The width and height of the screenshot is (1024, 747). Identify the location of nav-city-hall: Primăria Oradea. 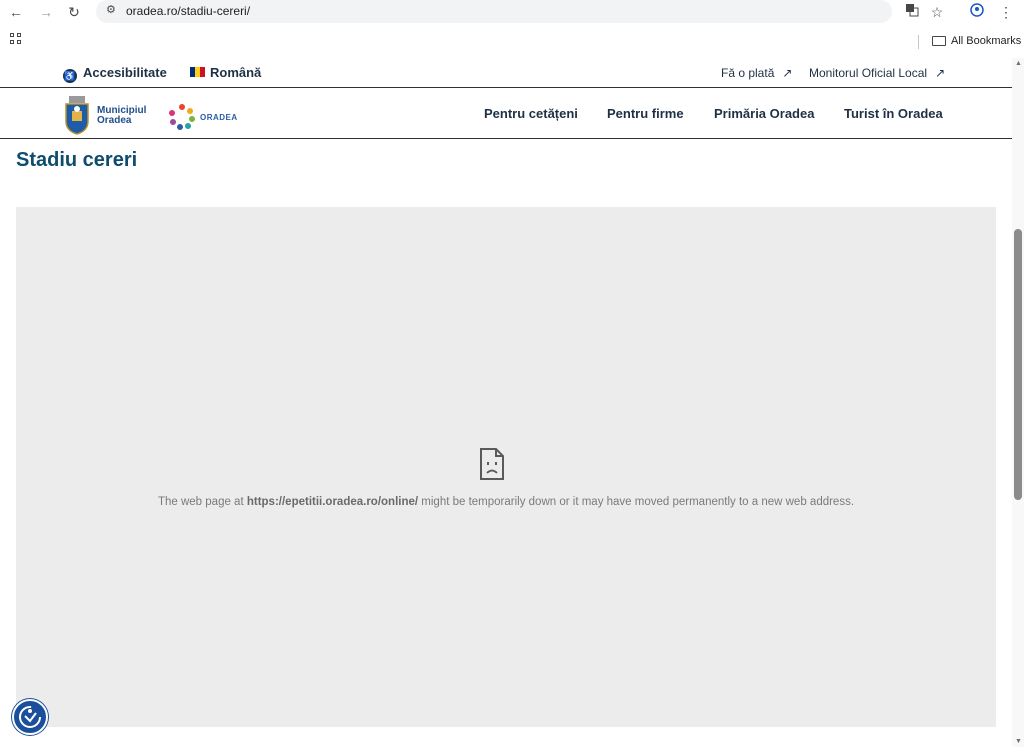
(764, 113).